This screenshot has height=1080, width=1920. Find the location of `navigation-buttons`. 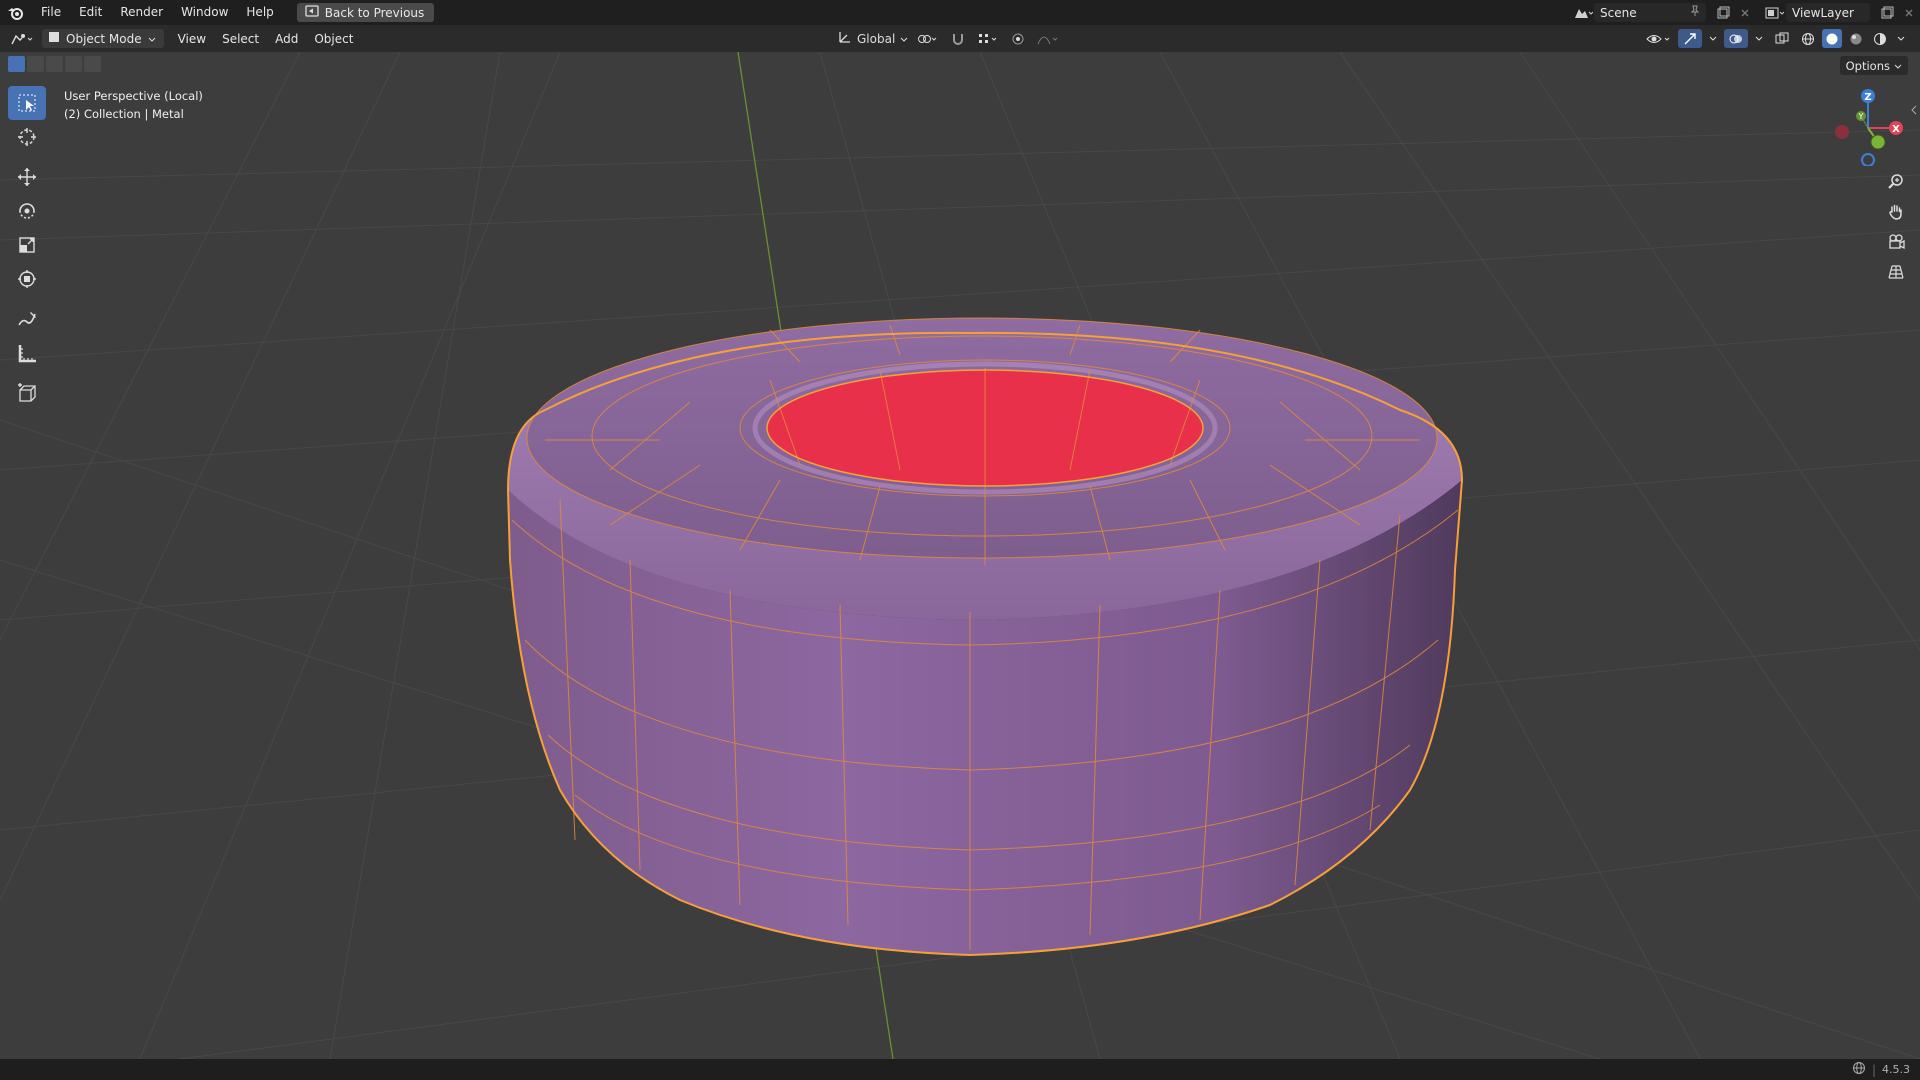

navigation-buttons is located at coordinates (1896, 227).